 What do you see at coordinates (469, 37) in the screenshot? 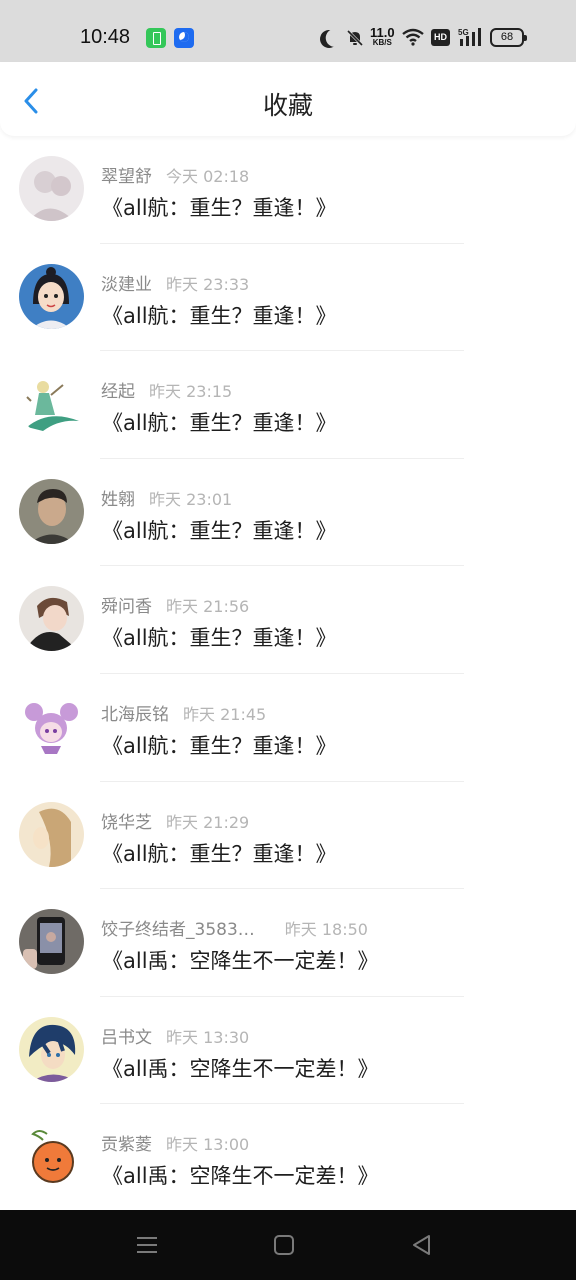
I see `cellular-signal-icon: 5G` at bounding box center [469, 37].